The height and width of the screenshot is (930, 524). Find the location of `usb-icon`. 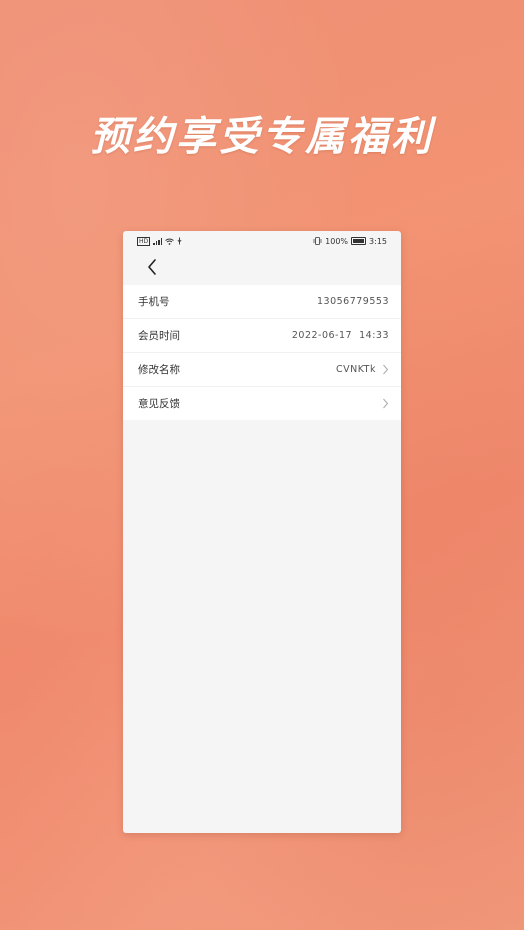

usb-icon is located at coordinates (179, 241).